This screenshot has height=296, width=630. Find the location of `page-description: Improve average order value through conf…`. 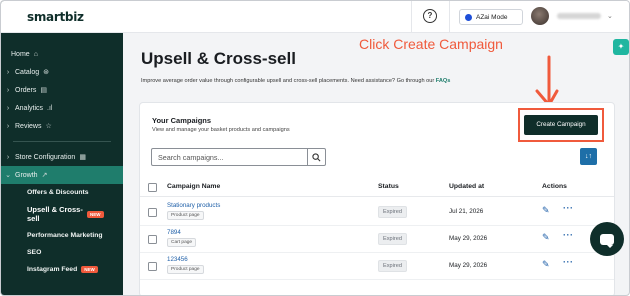

page-description: Improve average order value through conf… is located at coordinates (295, 81).